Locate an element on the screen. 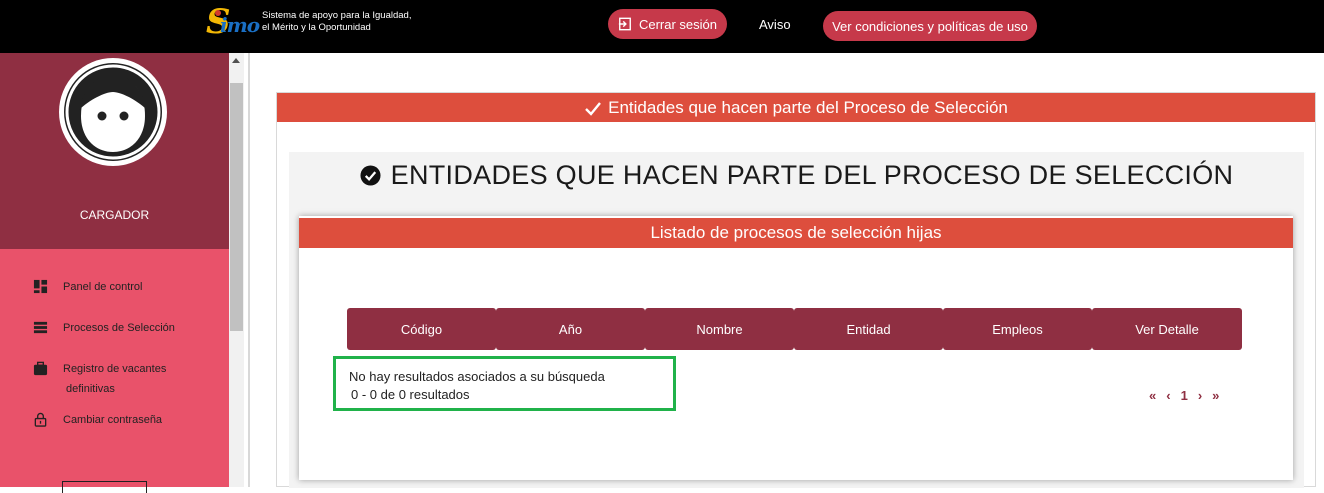  column-header-nombre: Nombre is located at coordinates (719, 329).